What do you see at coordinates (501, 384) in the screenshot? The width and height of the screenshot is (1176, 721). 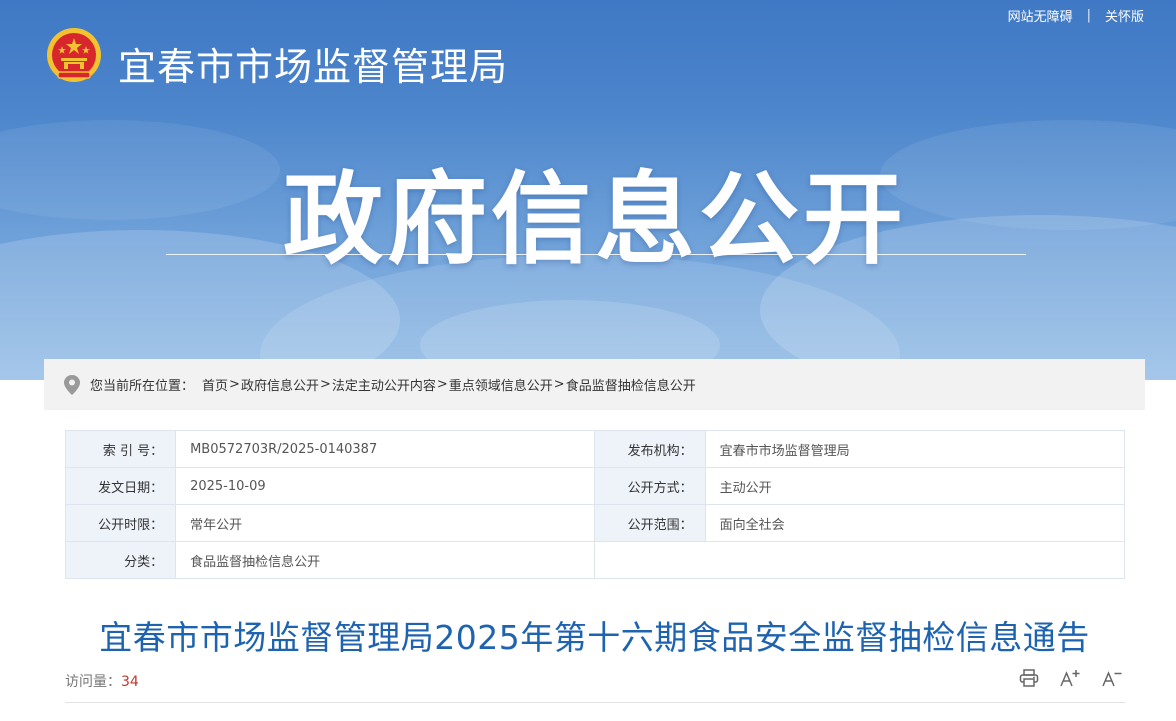 I see `breadcrumb-item-key-areas: 重点领域信息公开` at bounding box center [501, 384].